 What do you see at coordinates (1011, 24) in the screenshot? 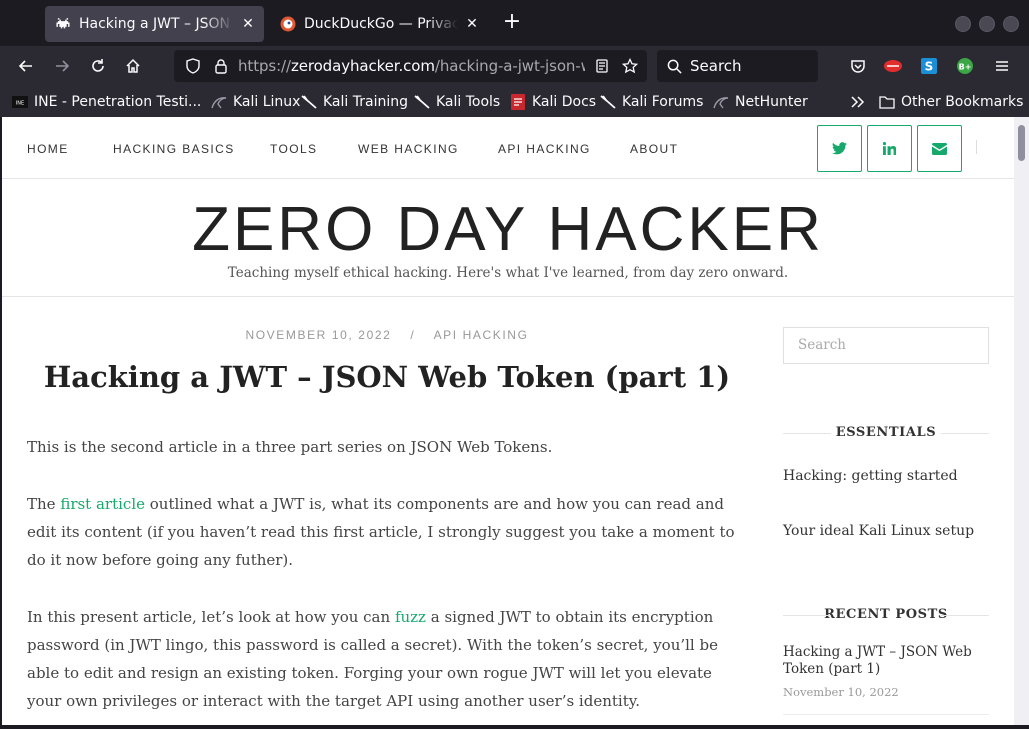
I see `close-window-button` at bounding box center [1011, 24].